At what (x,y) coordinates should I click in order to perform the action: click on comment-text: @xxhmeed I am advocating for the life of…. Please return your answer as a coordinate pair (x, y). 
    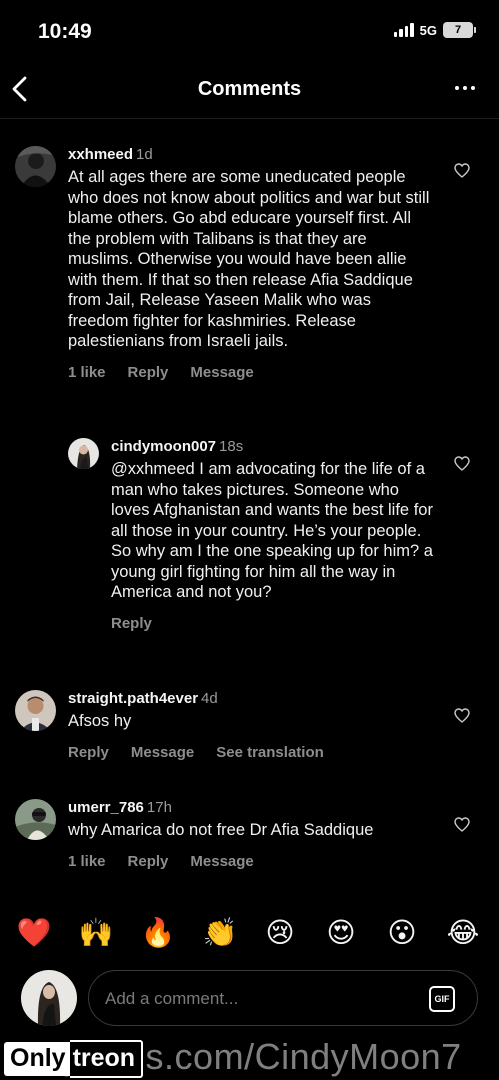
    Looking at the image, I should click on (272, 530).